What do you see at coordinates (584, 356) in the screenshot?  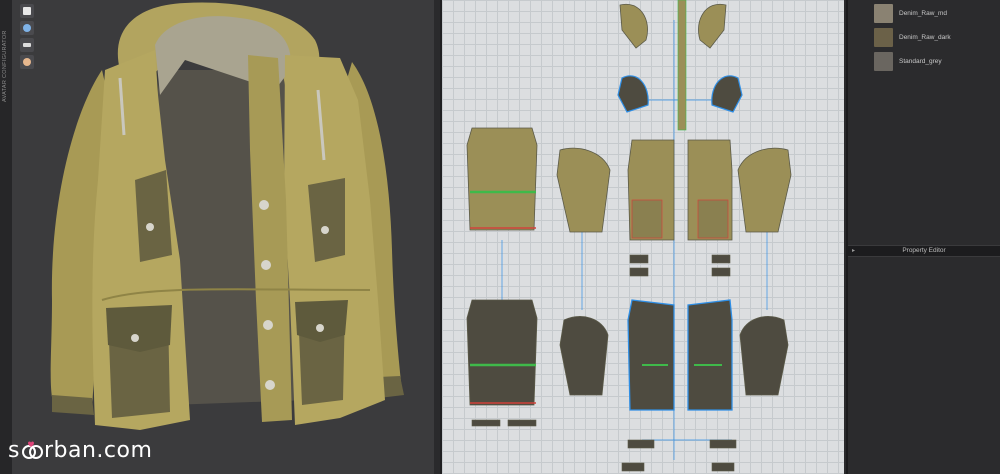 I see `pattern-sleeve-lining-left` at bounding box center [584, 356].